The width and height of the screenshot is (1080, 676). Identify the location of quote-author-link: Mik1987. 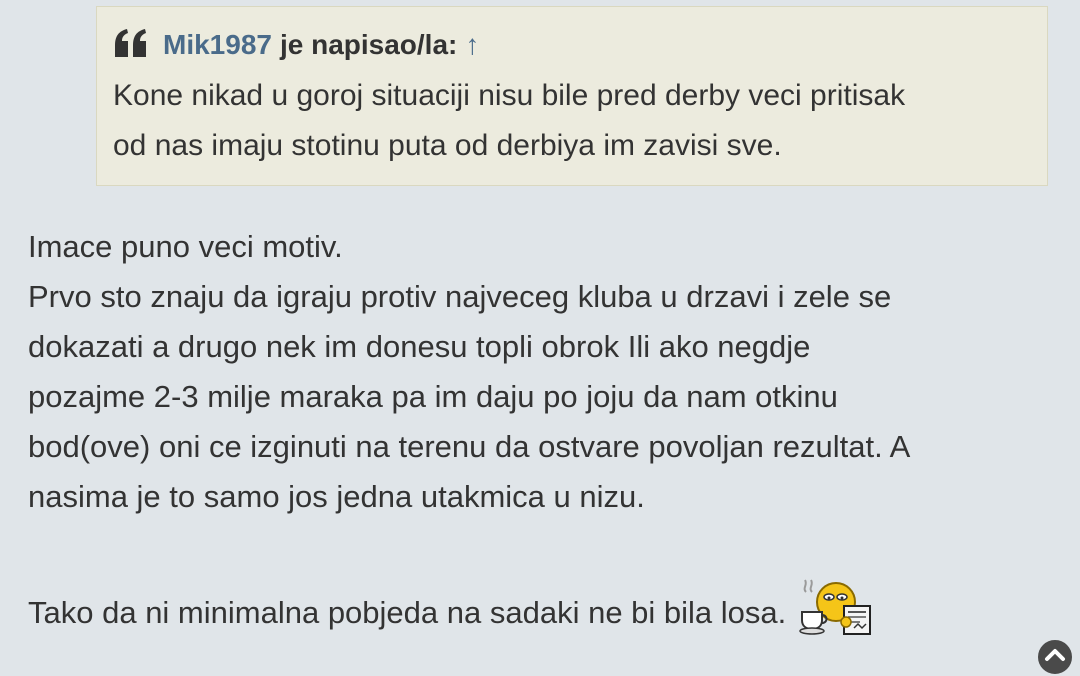
(217, 45).